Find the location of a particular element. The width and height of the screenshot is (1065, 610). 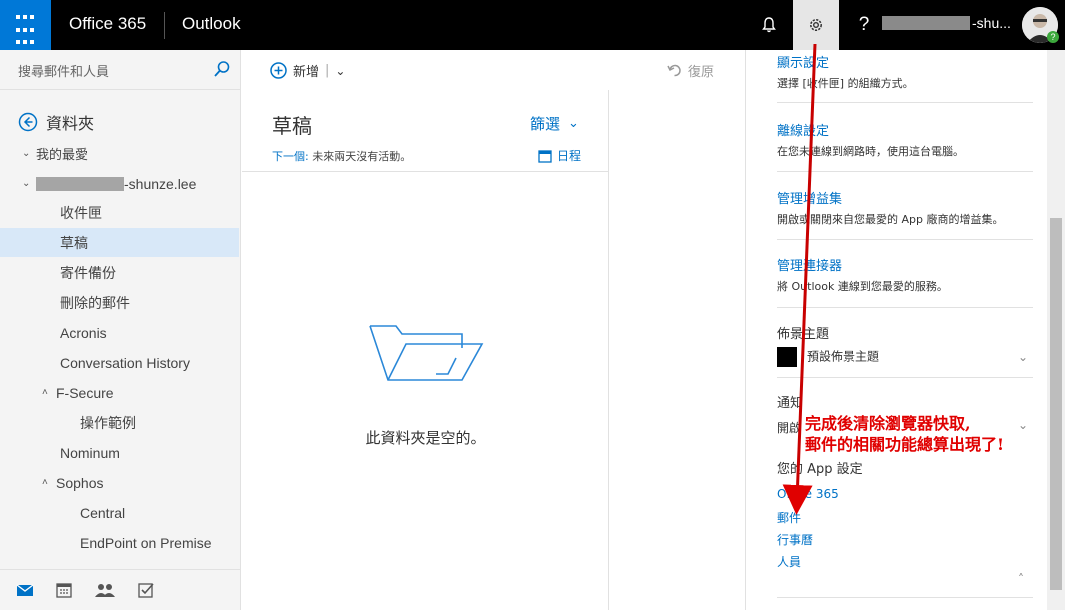

gear-icon is located at coordinates (816, 25).